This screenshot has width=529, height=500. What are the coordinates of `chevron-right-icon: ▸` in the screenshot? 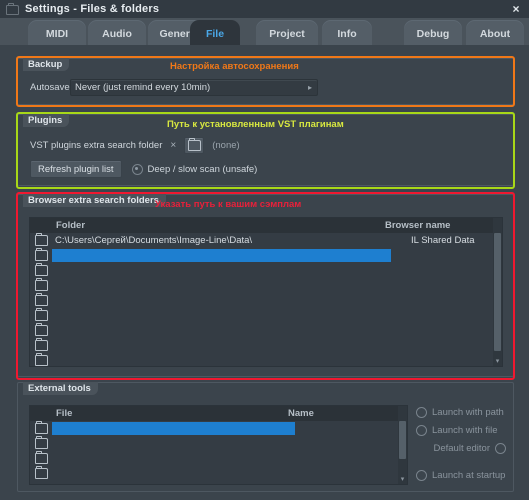 It's located at (309, 87).